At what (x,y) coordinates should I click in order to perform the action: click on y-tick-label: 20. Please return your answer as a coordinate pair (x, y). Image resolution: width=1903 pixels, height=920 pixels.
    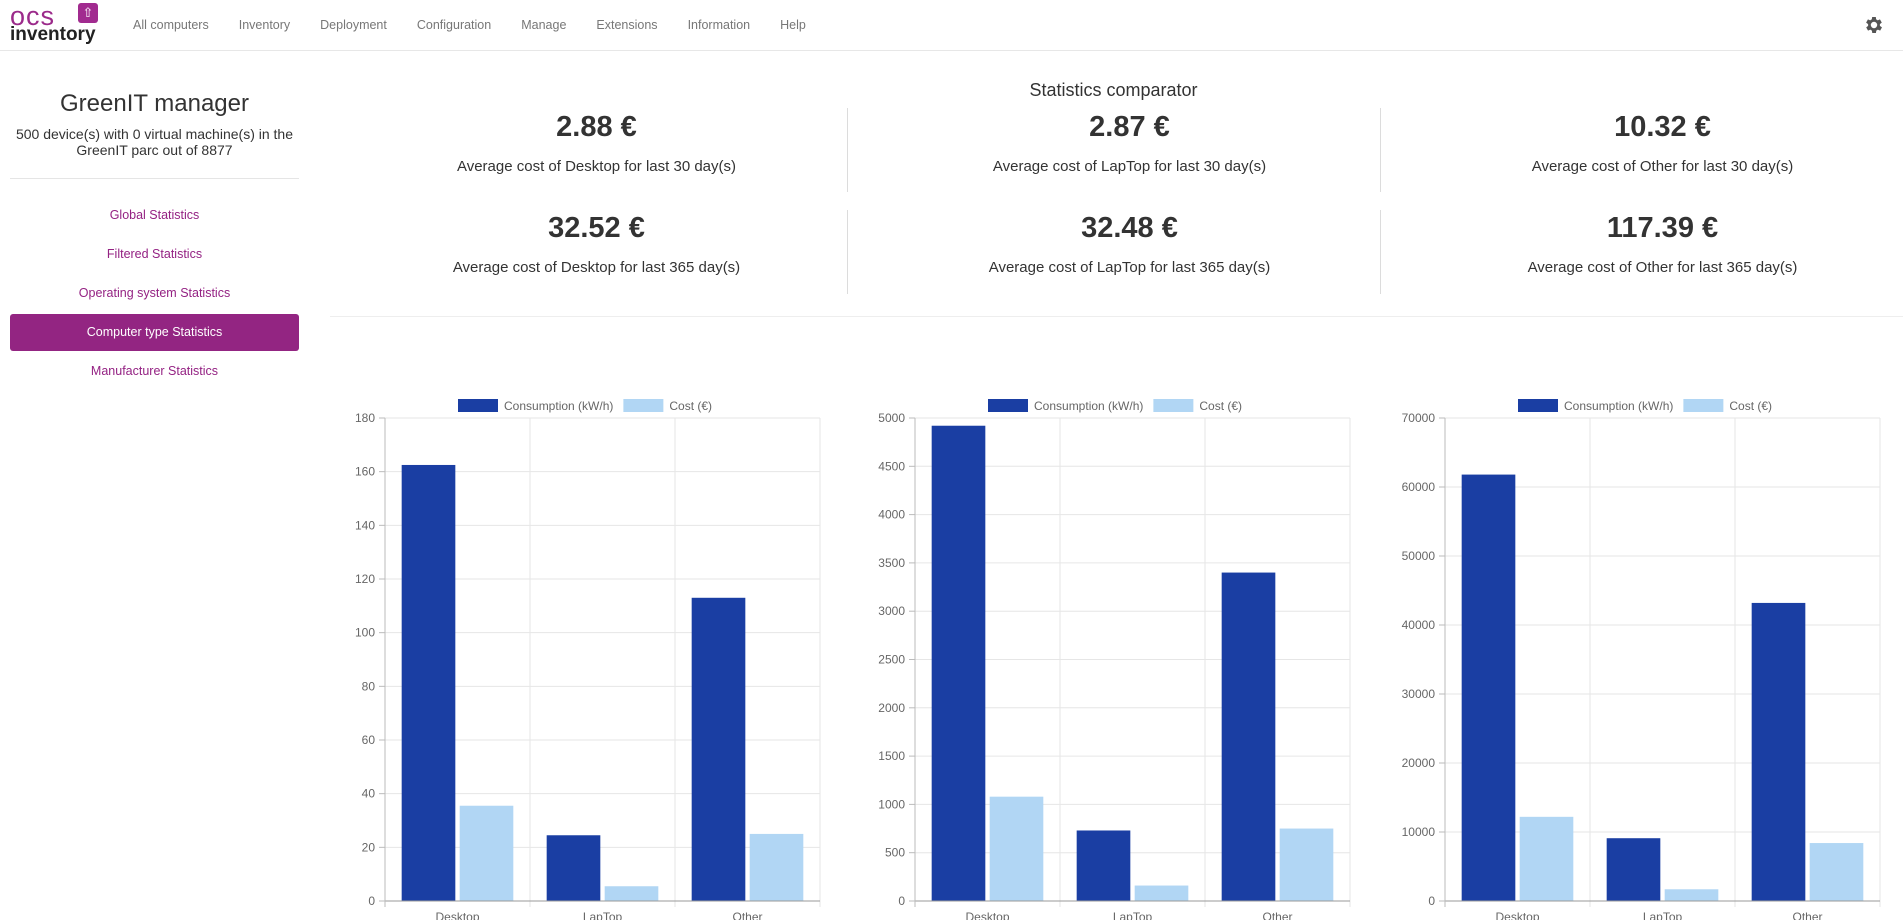
    Looking at the image, I should click on (369, 847).